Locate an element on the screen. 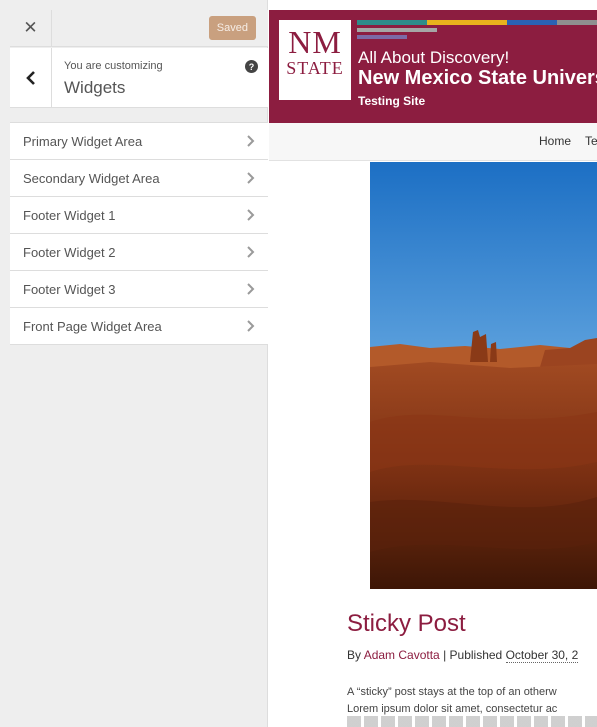 The height and width of the screenshot is (727, 597). customizer-header: ✕ Saved is located at coordinates (139, 28).